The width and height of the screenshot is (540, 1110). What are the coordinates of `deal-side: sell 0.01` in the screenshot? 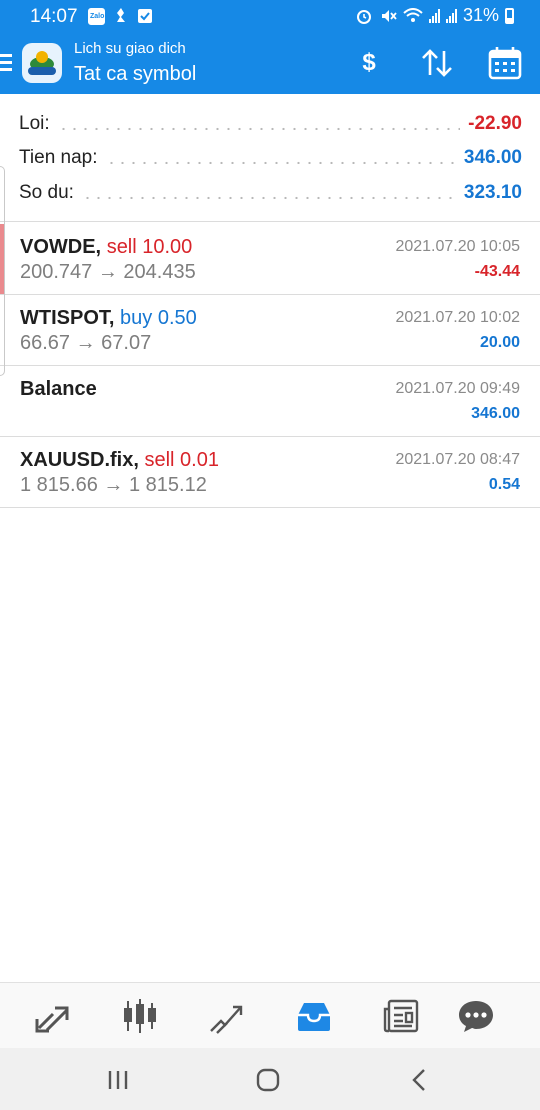 It's located at (181, 460).